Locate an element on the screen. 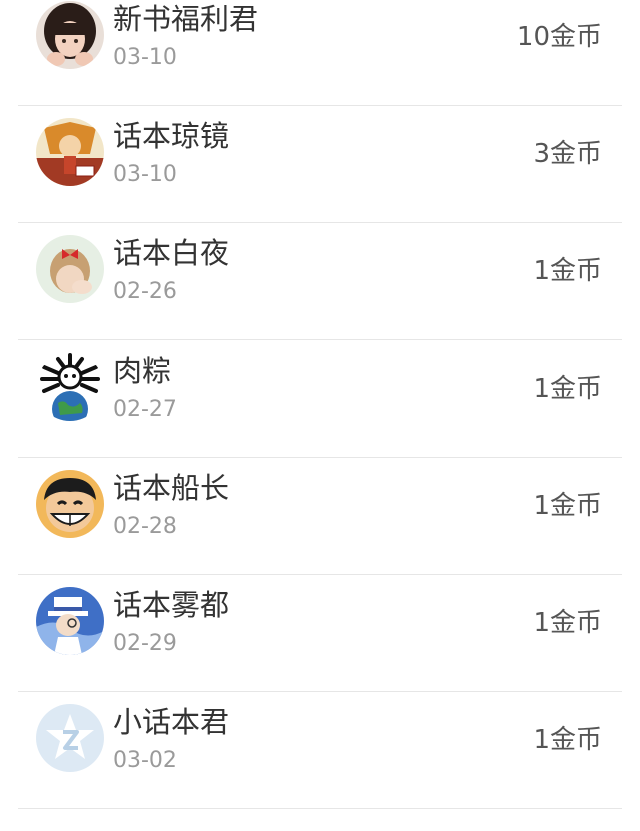  date: 02-26 is located at coordinates (145, 291).